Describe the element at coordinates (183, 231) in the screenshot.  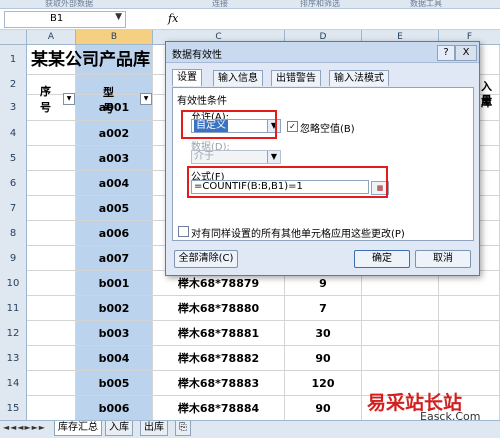
I see `apply-all-checkbox` at that location.